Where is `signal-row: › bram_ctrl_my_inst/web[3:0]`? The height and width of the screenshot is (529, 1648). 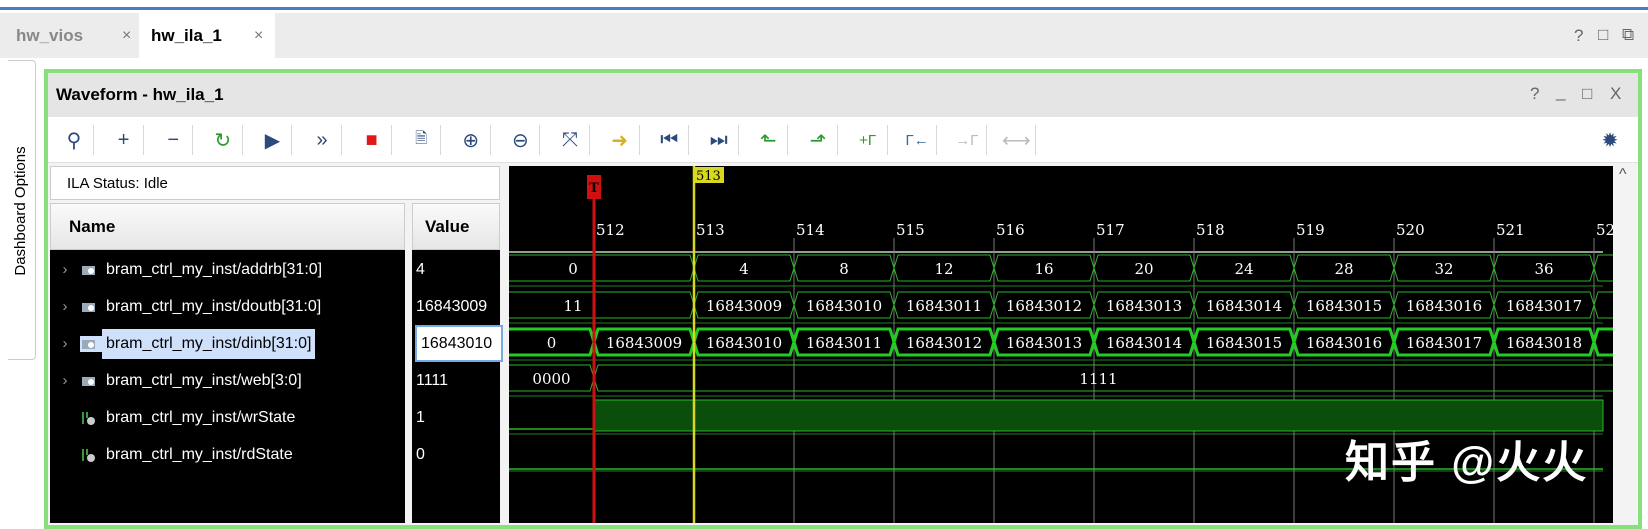 signal-row: › bram_ctrl_my_inst/web[3:0] is located at coordinates (227, 380).